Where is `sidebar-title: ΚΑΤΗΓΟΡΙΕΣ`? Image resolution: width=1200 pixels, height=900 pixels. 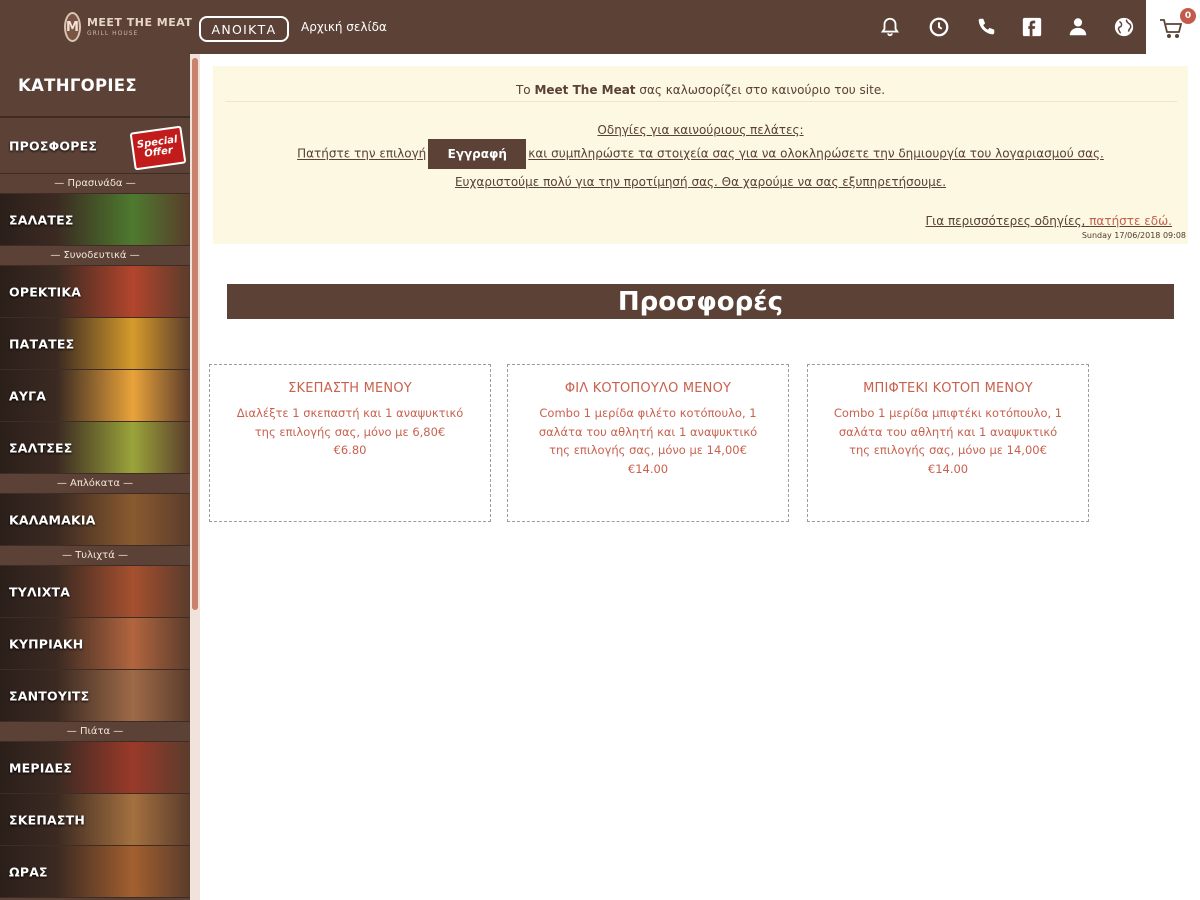
sidebar-title: ΚΑΤΗΓΟΡΙΕΣ is located at coordinates (77, 85).